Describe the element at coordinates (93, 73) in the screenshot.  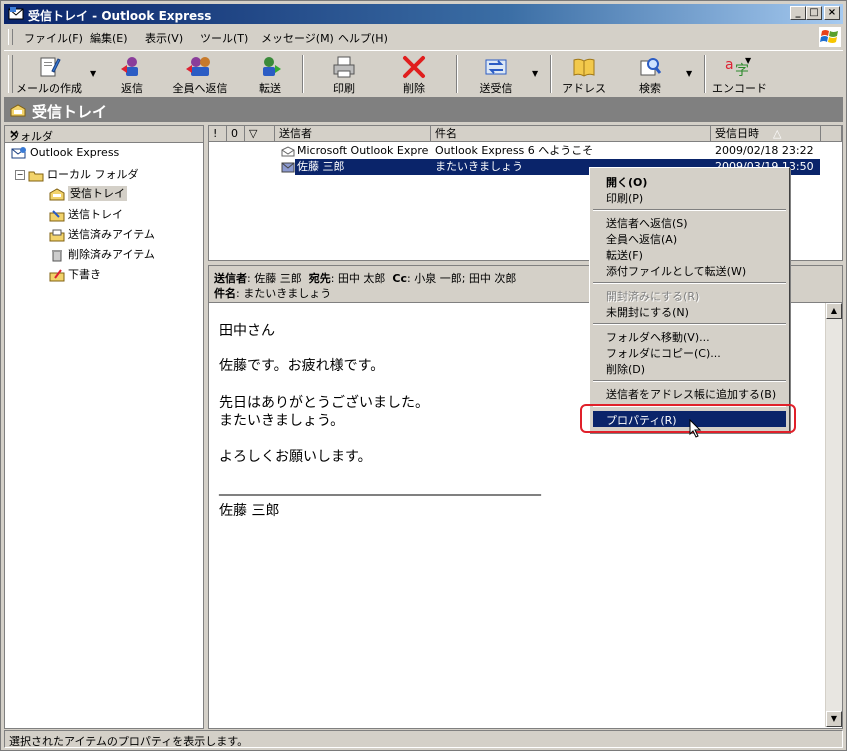
I see `compose-dropdown-icon: ▼` at that location.